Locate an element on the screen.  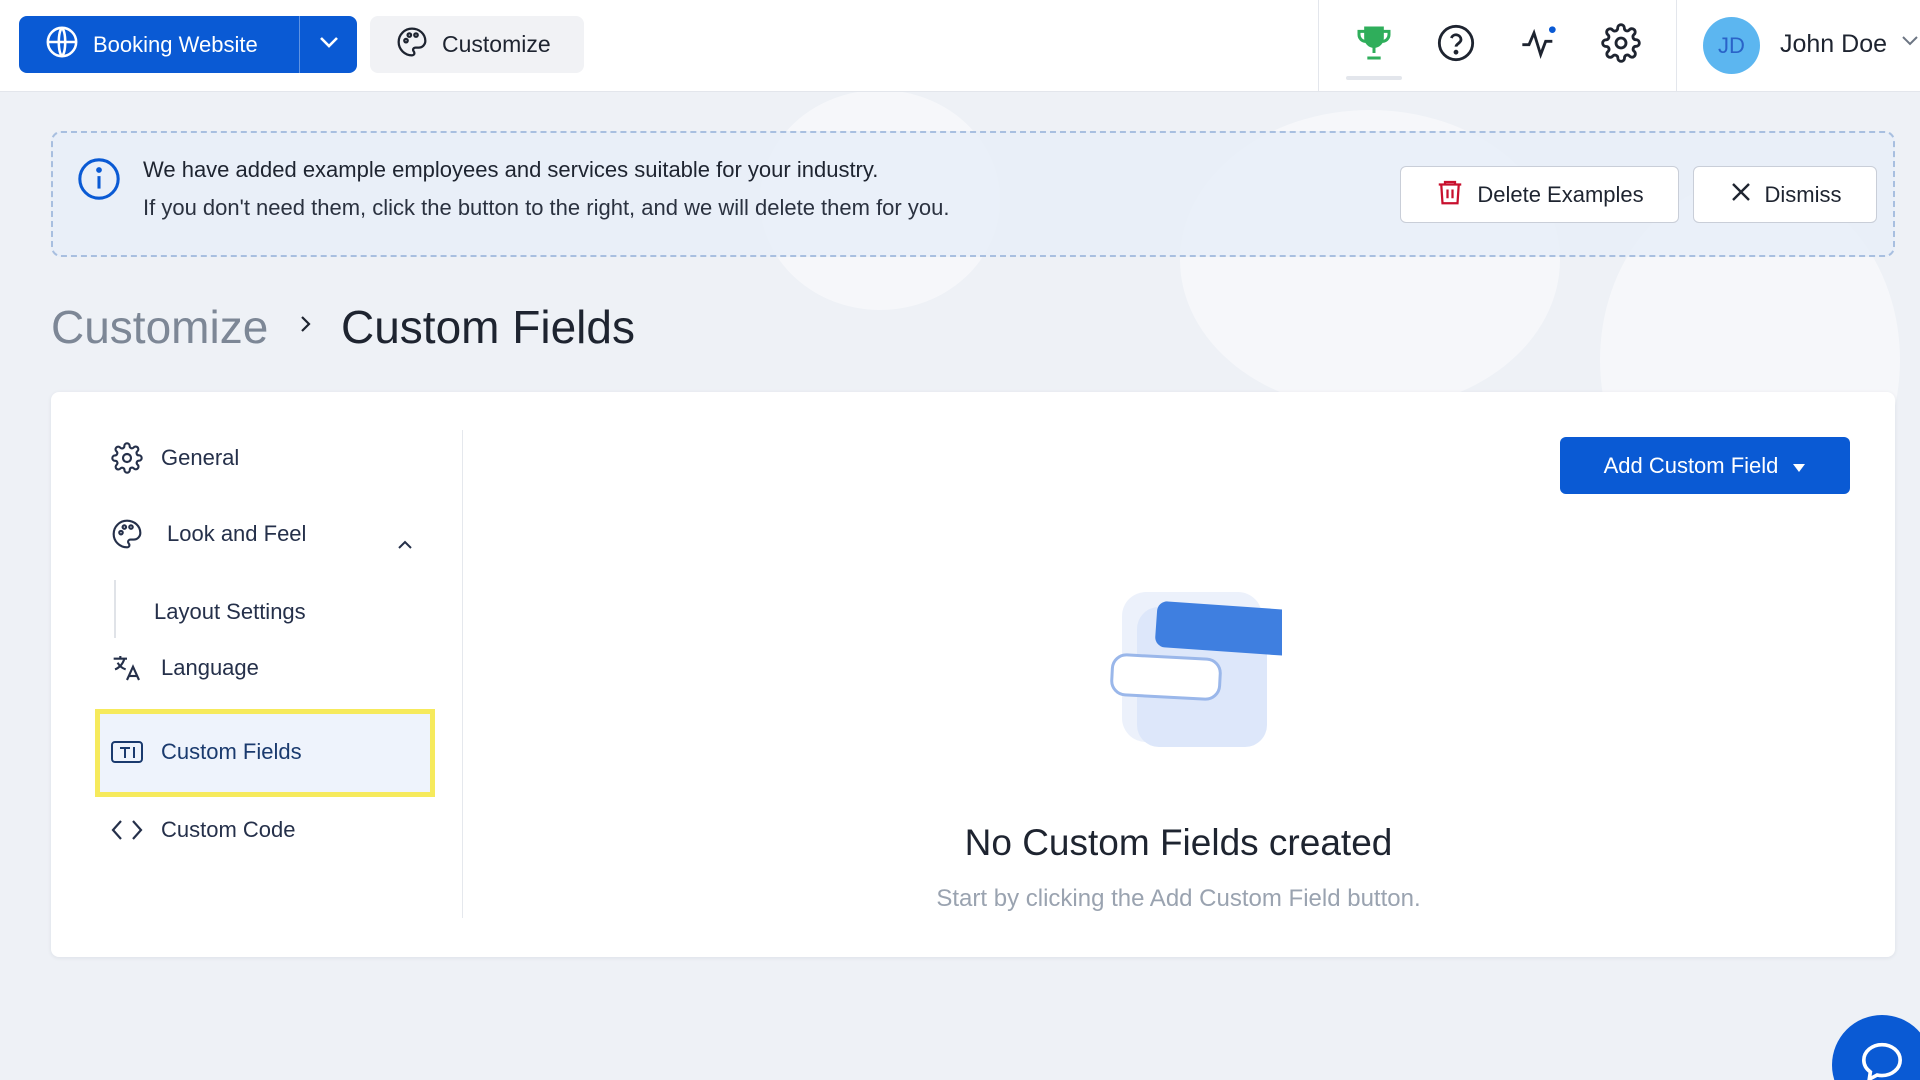
trophy-button is located at coordinates (1374, 45).